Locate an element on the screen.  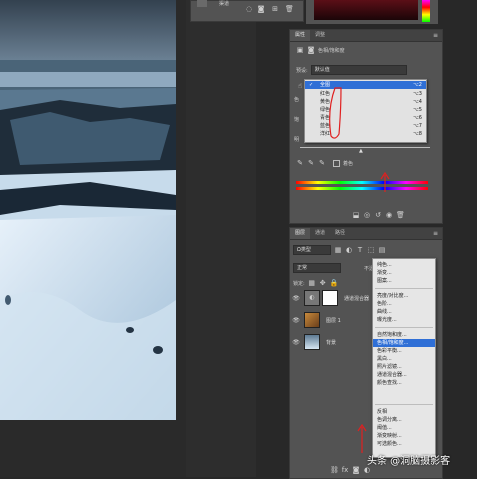
watermark: 头条 @洞脑摄影客 is located at coordinates (421, 462).